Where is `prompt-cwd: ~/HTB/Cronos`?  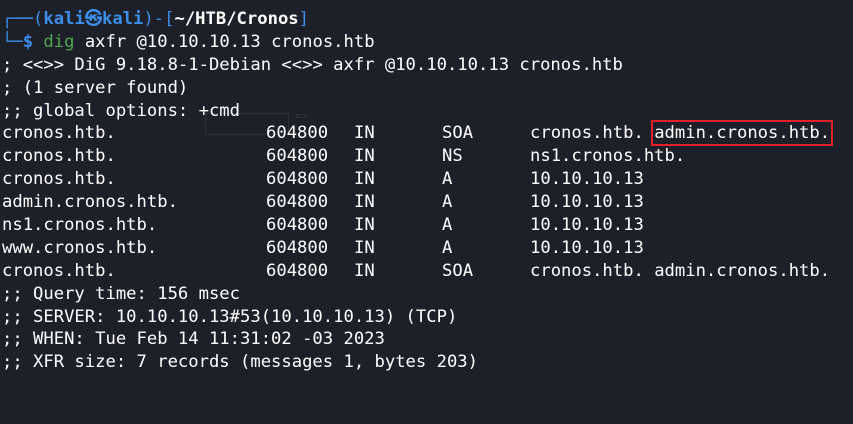 prompt-cwd: ~/HTB/Cronos is located at coordinates (236, 19).